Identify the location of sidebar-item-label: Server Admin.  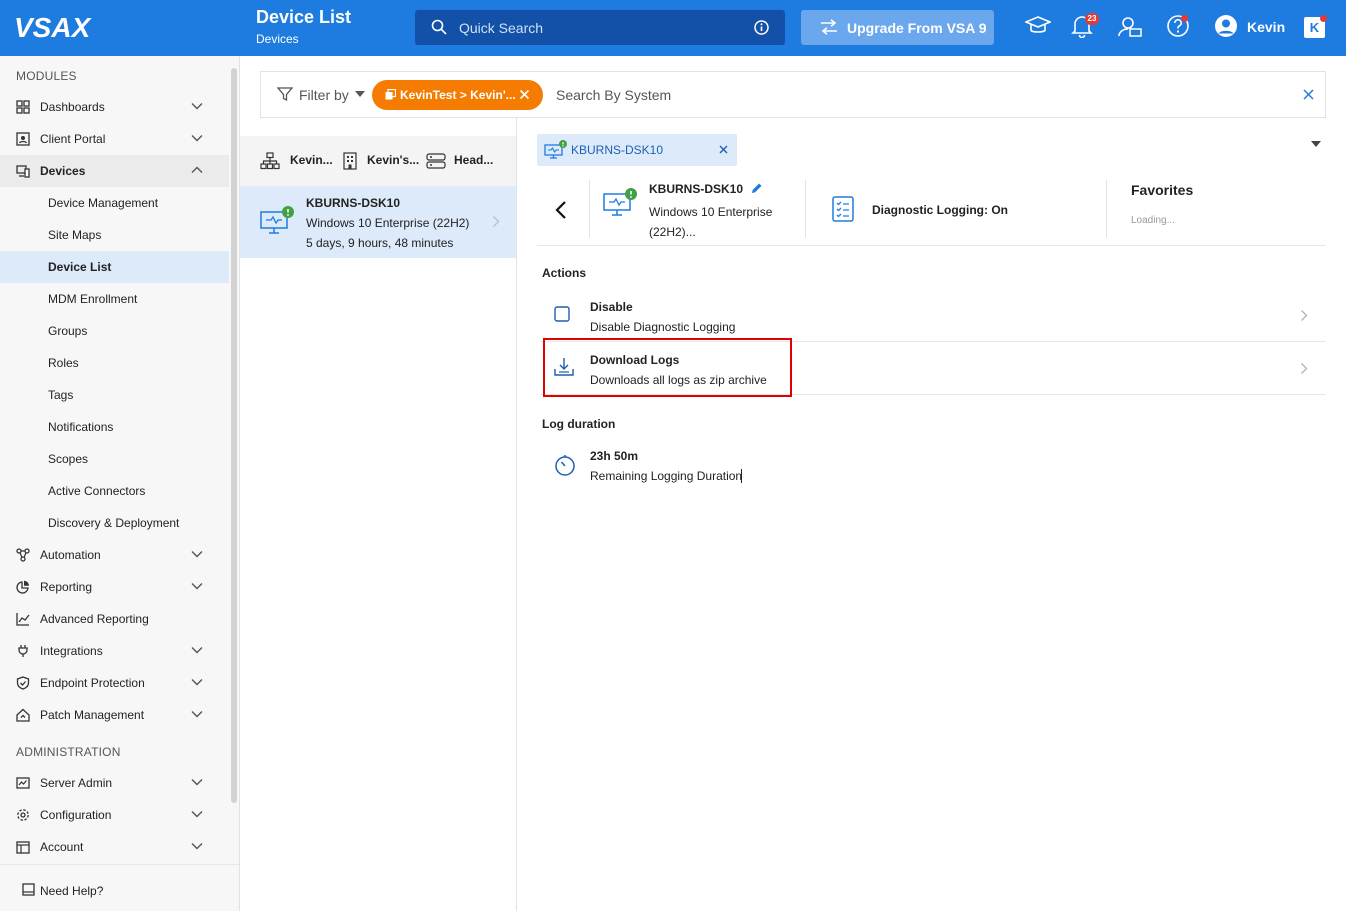
(76, 783).